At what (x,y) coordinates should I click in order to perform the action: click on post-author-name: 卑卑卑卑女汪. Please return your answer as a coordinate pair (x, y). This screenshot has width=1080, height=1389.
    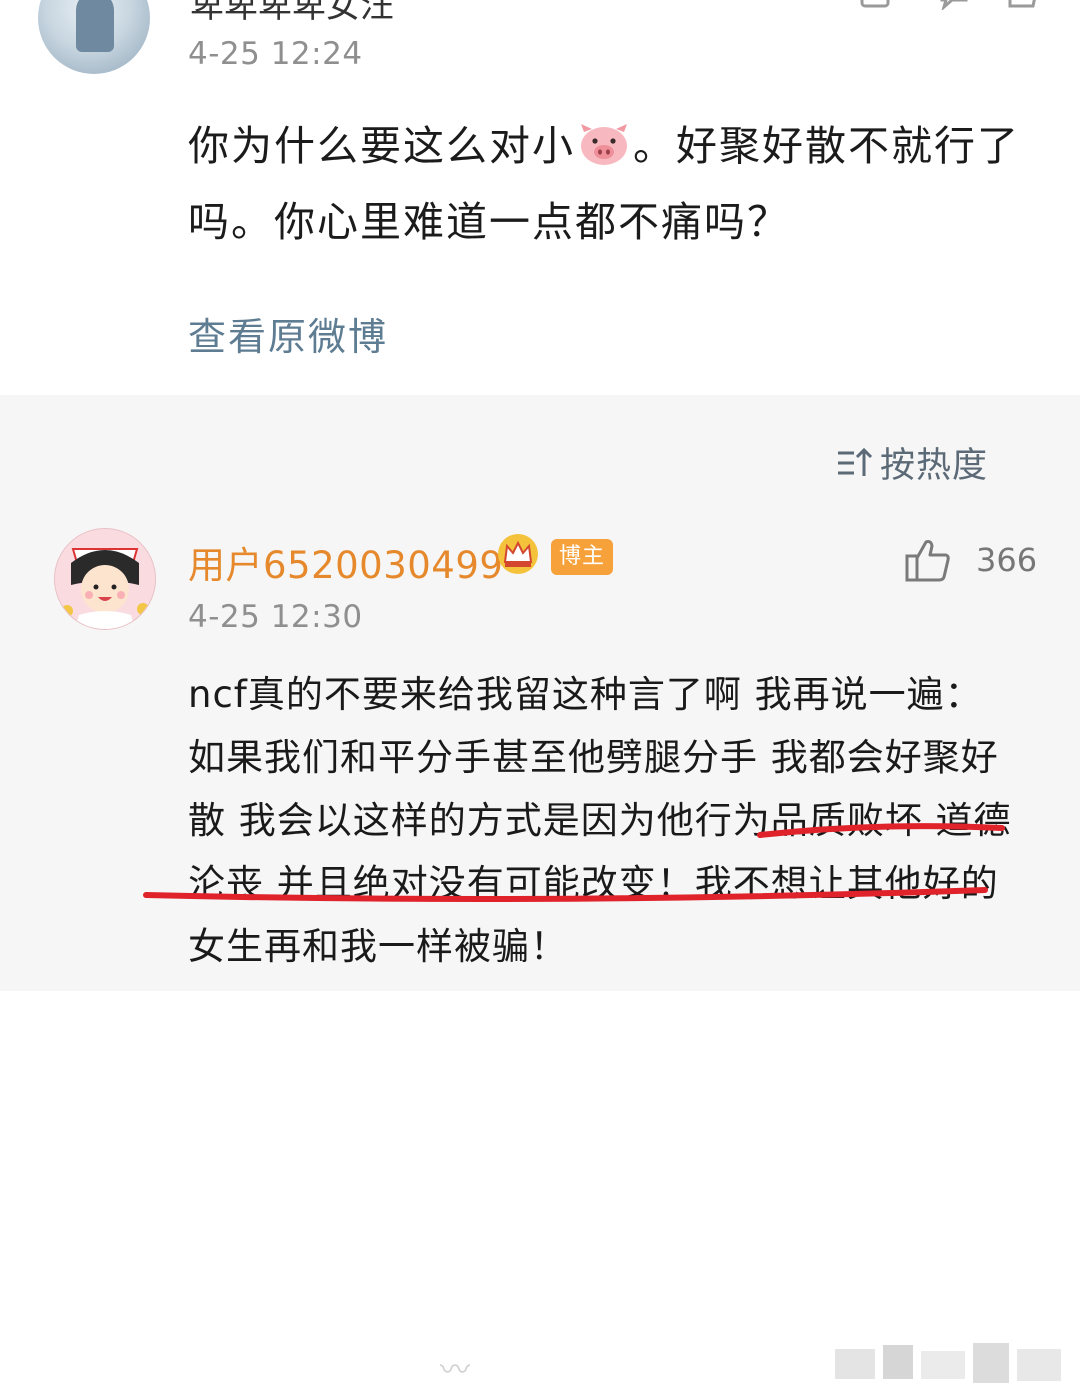
    Looking at the image, I should click on (292, 13).